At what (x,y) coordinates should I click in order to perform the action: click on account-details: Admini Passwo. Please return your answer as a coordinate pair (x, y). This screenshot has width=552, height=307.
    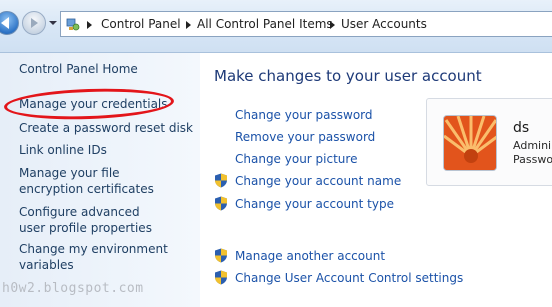
    Looking at the image, I should click on (532, 153).